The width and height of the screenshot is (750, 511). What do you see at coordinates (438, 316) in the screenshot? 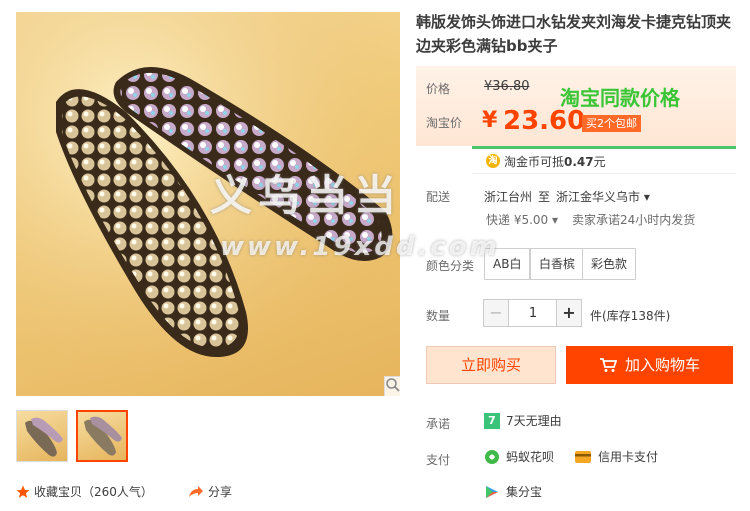
I see `quantity-label: 数量` at bounding box center [438, 316].